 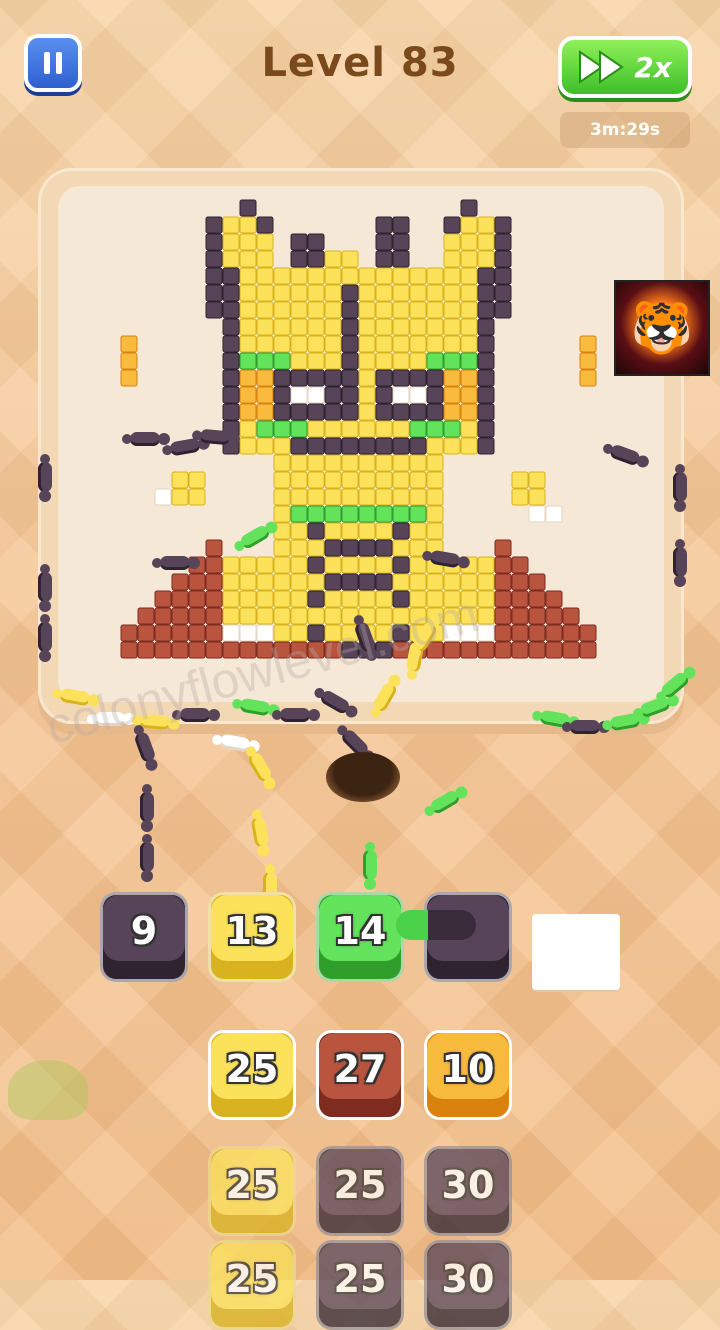 I want to click on ant-yellow, so click(x=260, y=832).